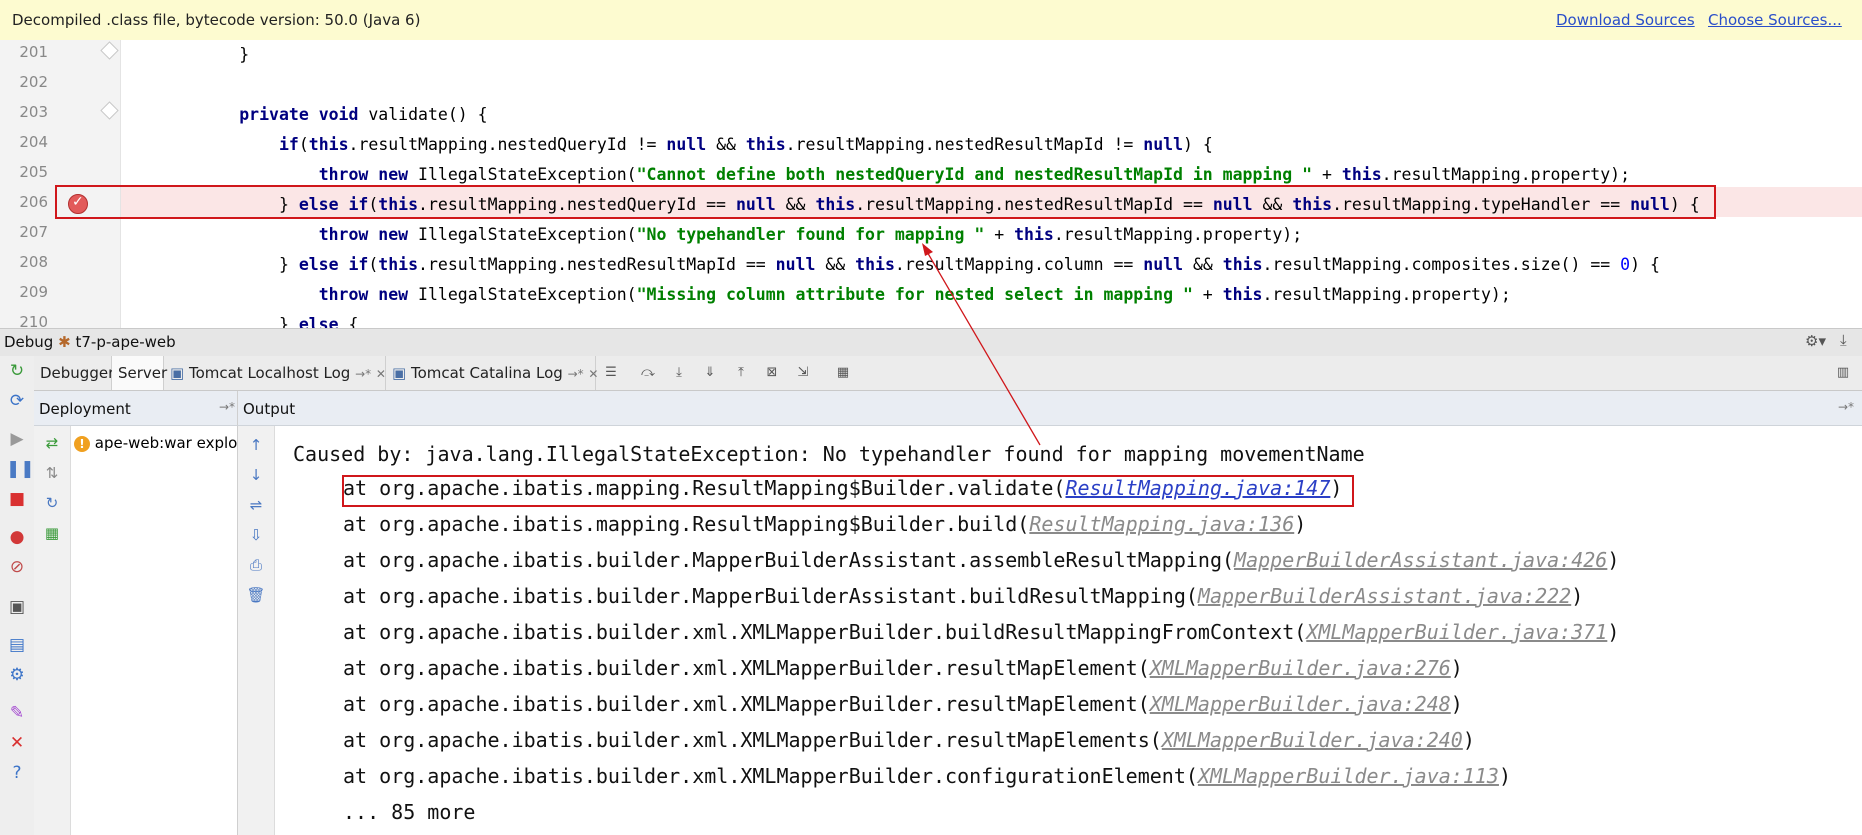  I want to click on annotation-arrow, so click(981, 344).